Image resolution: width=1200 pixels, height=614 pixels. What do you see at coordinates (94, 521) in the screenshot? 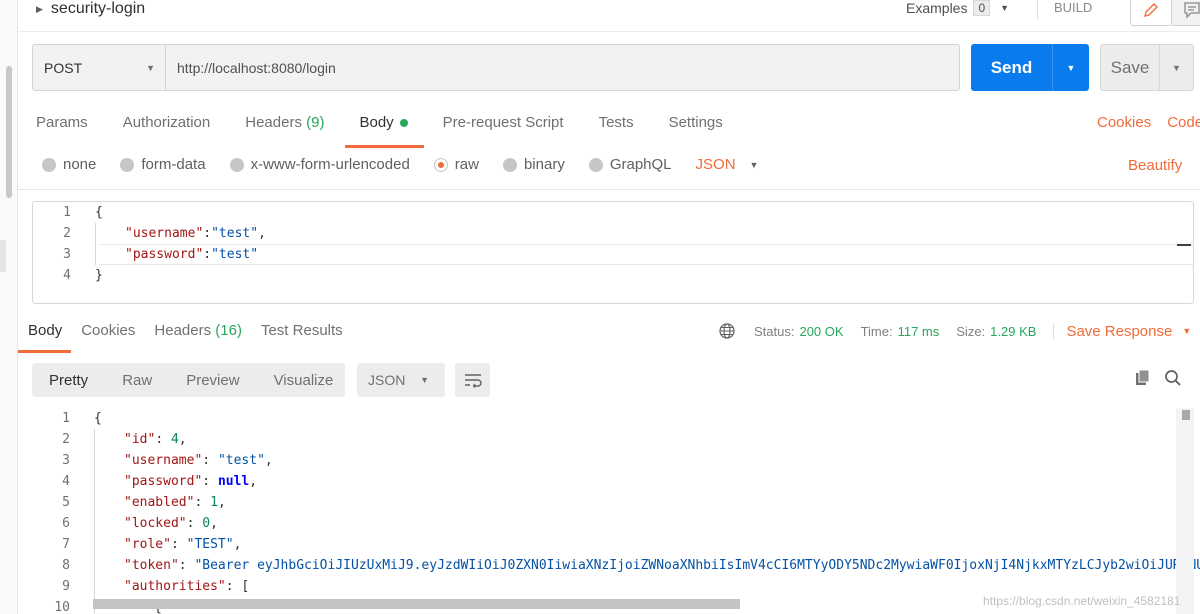
I see `indent-guide` at bounding box center [94, 521].